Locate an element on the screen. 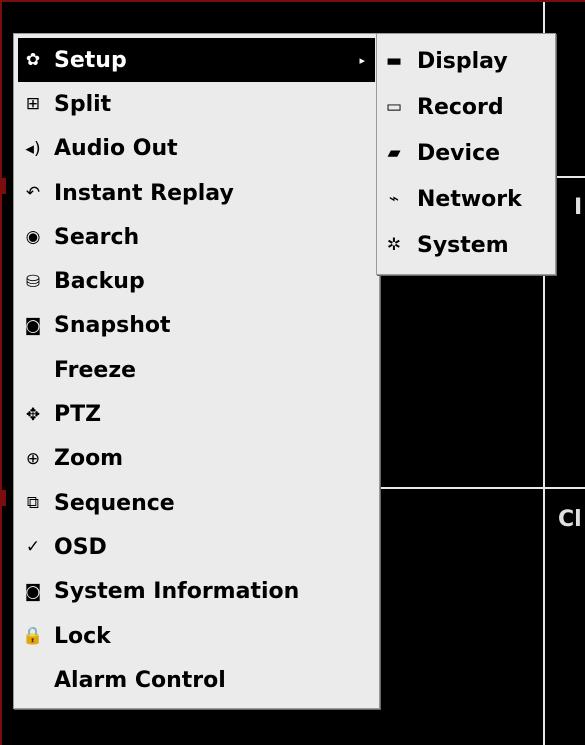 This screenshot has width=585, height=745. camera-label-top: I is located at coordinates (578, 207).